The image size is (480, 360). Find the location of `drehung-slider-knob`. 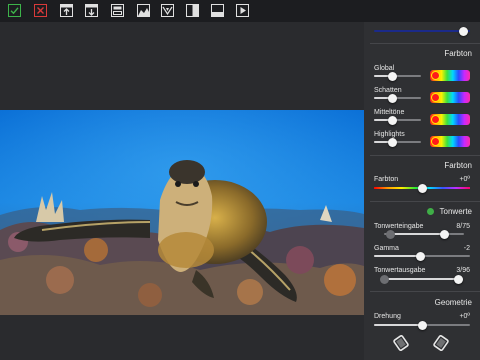

drehung-slider-knob is located at coordinates (422, 325).